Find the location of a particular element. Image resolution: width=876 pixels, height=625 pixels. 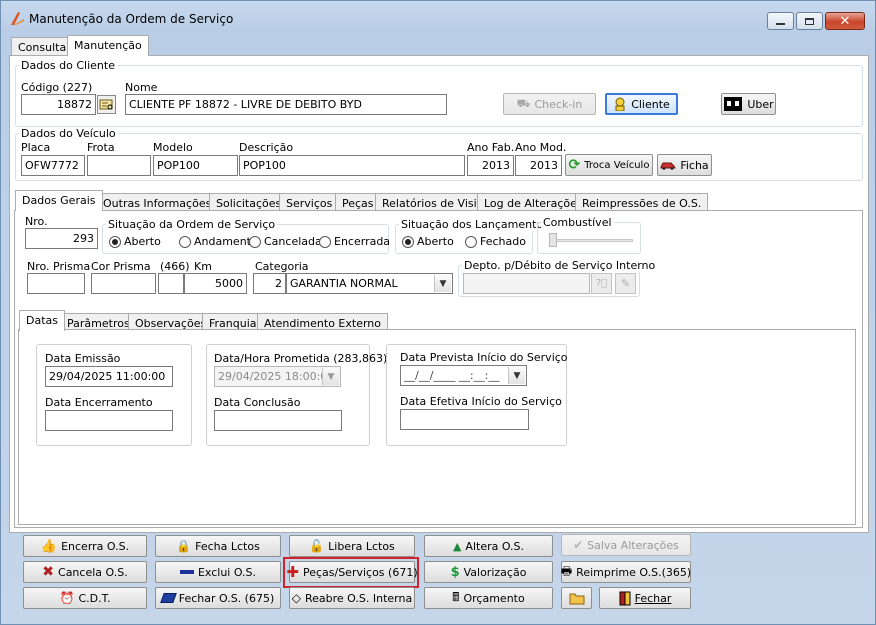

open-folder-button is located at coordinates (576, 598).